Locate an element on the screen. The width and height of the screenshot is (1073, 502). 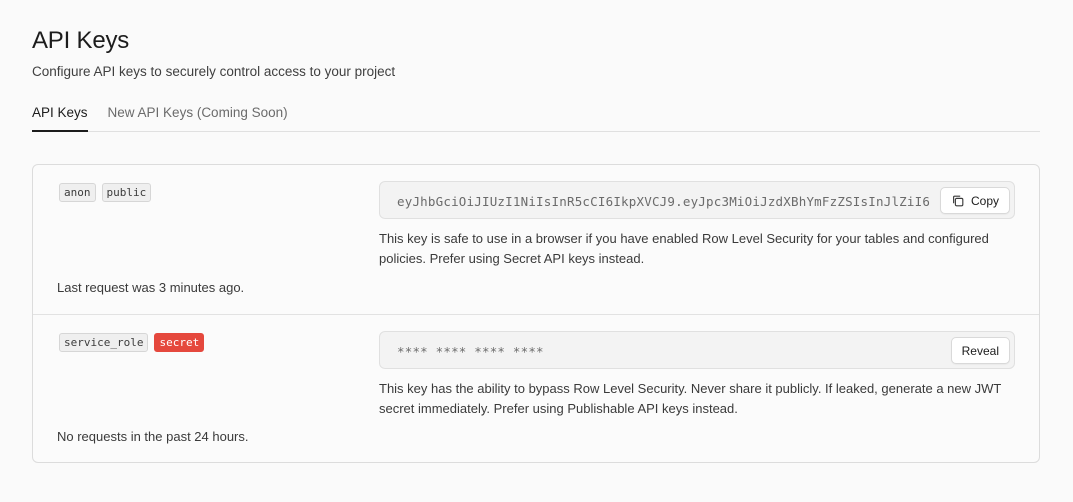
secret-badge: secret is located at coordinates (179, 342).